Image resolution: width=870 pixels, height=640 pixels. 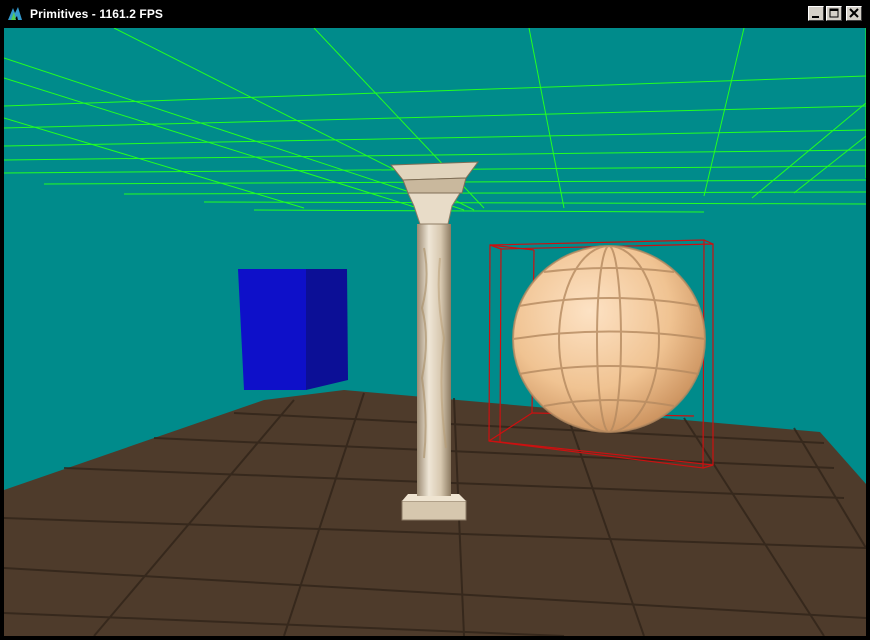 I want to click on title-bar: Primitives - 1161.2 FPS, so click(x=435, y=14).